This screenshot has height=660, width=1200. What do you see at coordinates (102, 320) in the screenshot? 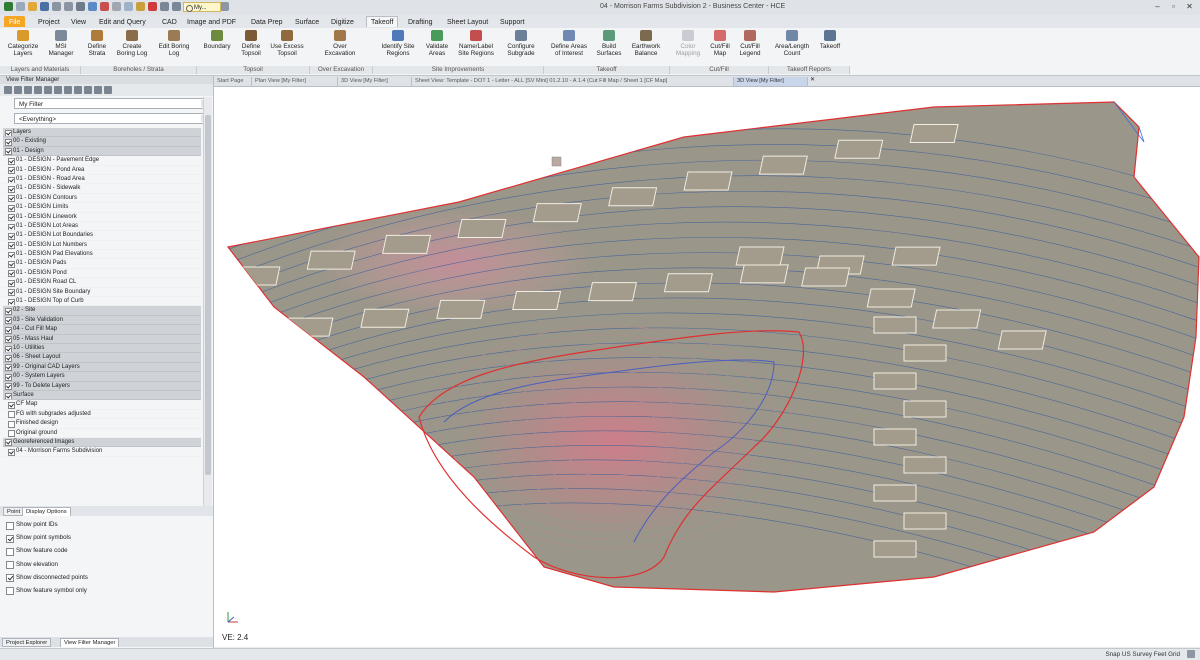
I see `layer-group-row: 03 - Site Validation` at bounding box center [102, 320].